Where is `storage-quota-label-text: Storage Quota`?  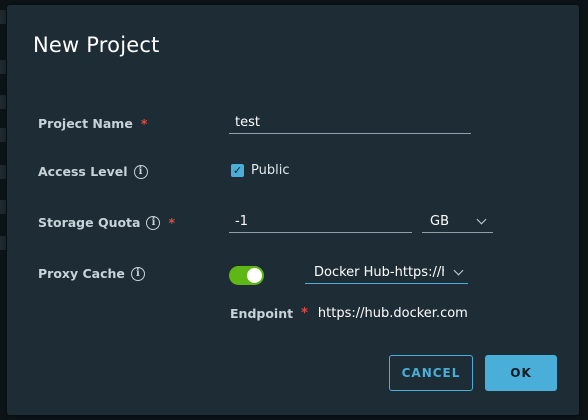
storage-quota-label-text: Storage Quota is located at coordinates (89, 222).